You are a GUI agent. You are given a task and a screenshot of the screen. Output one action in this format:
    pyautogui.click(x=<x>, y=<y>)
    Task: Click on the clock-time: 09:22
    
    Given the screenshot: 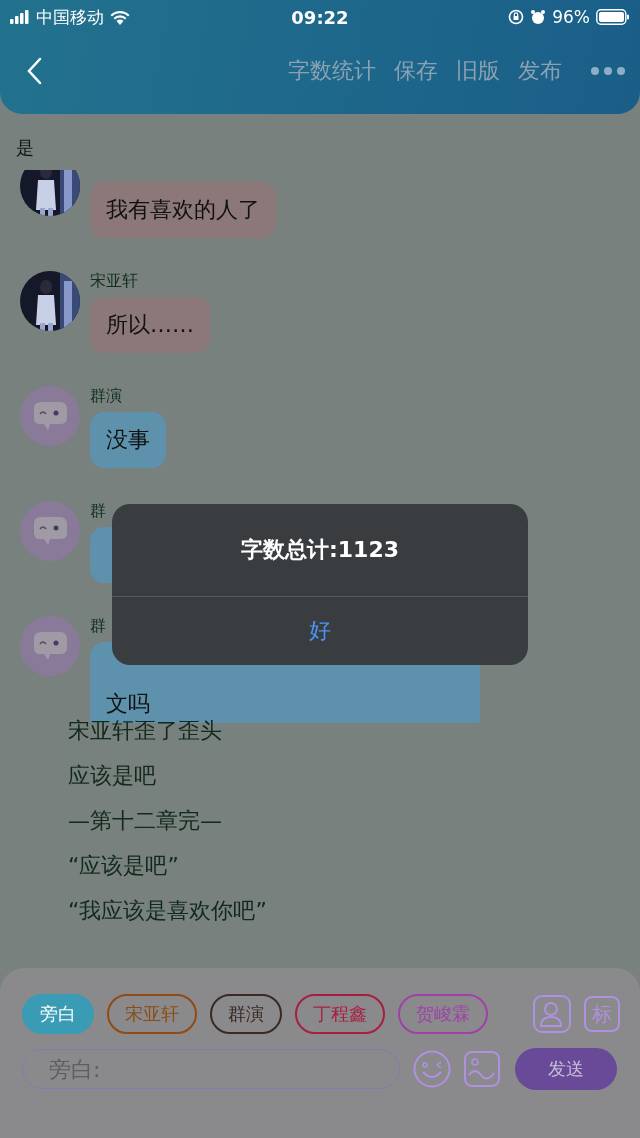 What is the action you would take?
    pyautogui.click(x=320, y=17)
    